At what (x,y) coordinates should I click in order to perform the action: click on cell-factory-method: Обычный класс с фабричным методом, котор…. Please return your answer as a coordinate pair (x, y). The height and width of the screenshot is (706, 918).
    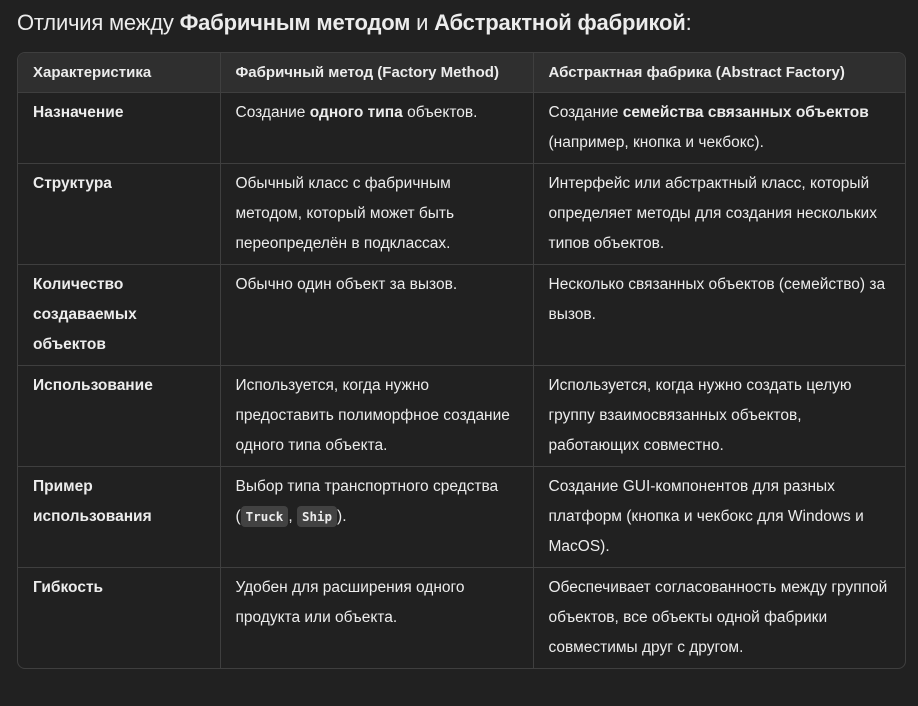
    Looking at the image, I should click on (377, 214).